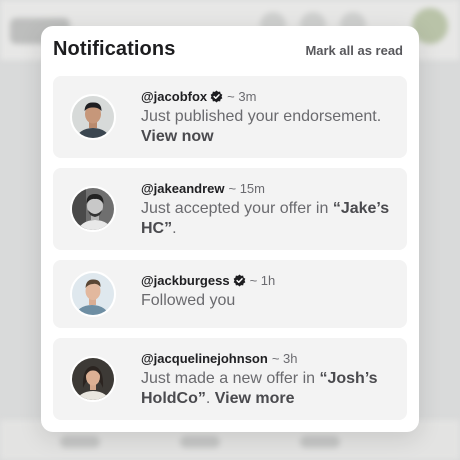 The width and height of the screenshot is (460, 460). What do you see at coordinates (235, 208) in the screenshot?
I see `message-text: Just accepted your offer in` at bounding box center [235, 208].